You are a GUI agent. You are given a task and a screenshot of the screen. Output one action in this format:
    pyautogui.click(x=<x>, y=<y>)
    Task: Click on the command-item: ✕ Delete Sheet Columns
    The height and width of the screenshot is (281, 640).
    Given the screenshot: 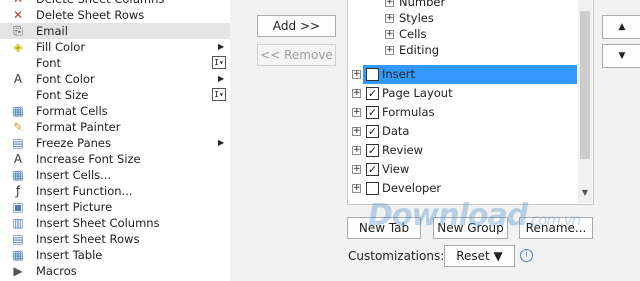 What is the action you would take?
    pyautogui.click(x=115, y=3)
    